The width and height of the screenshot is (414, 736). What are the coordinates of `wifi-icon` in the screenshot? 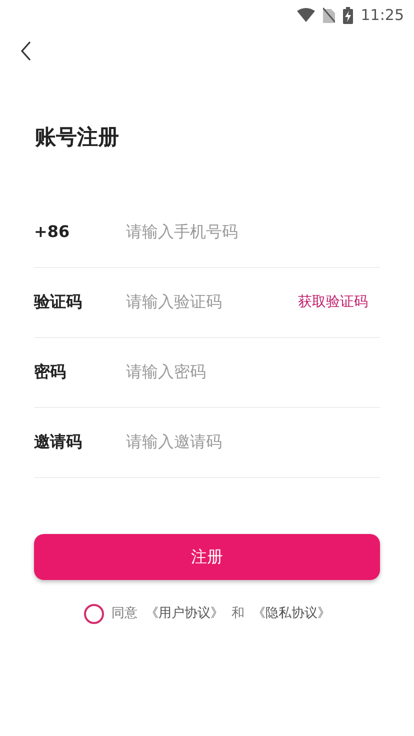 It's located at (305, 15).